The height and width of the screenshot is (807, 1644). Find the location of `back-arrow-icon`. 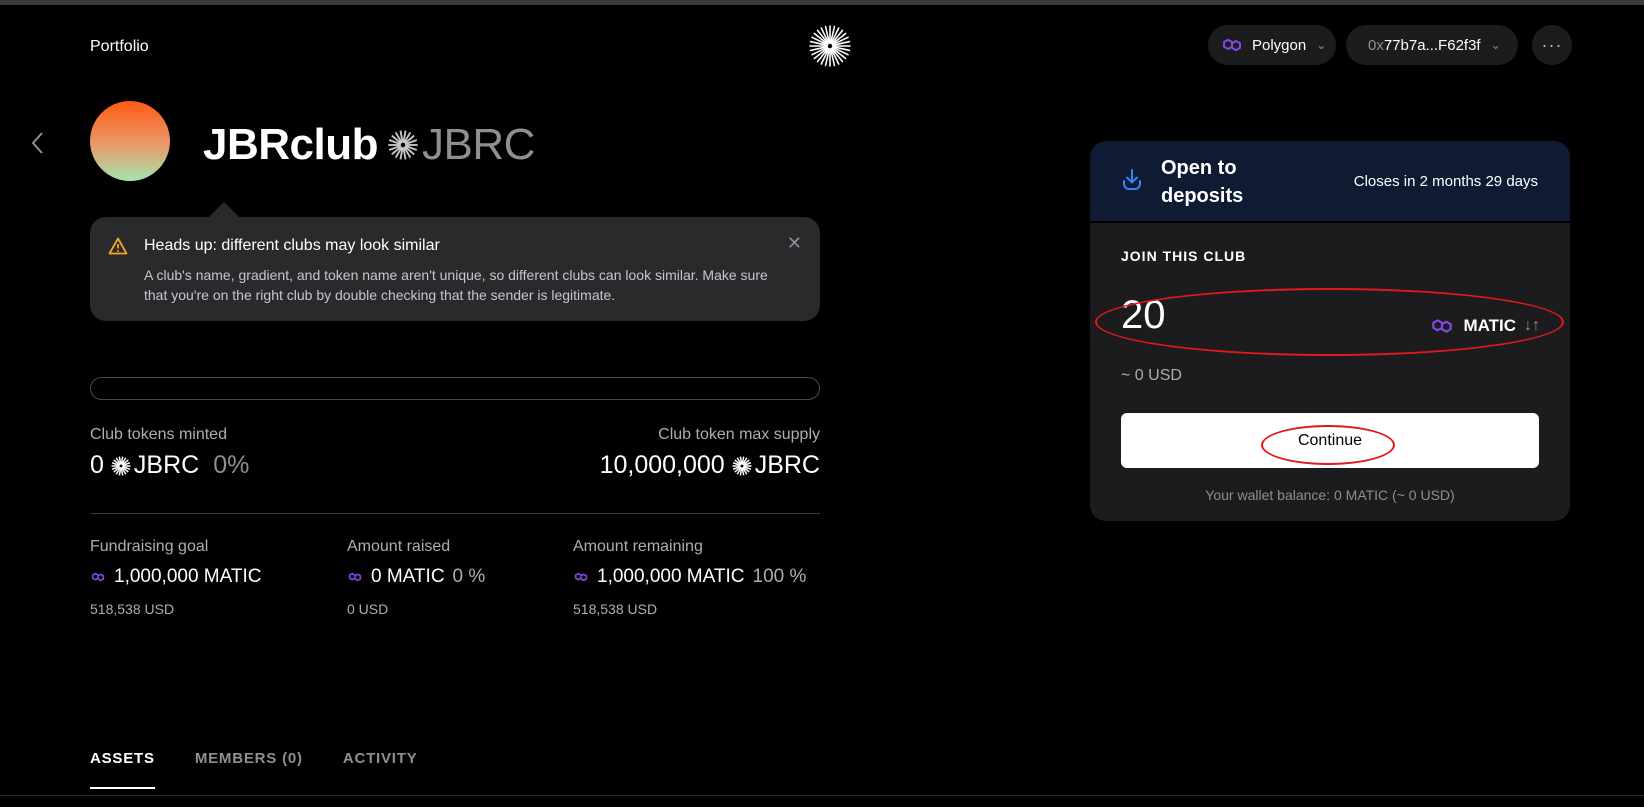

back-arrow-icon is located at coordinates (38, 143).